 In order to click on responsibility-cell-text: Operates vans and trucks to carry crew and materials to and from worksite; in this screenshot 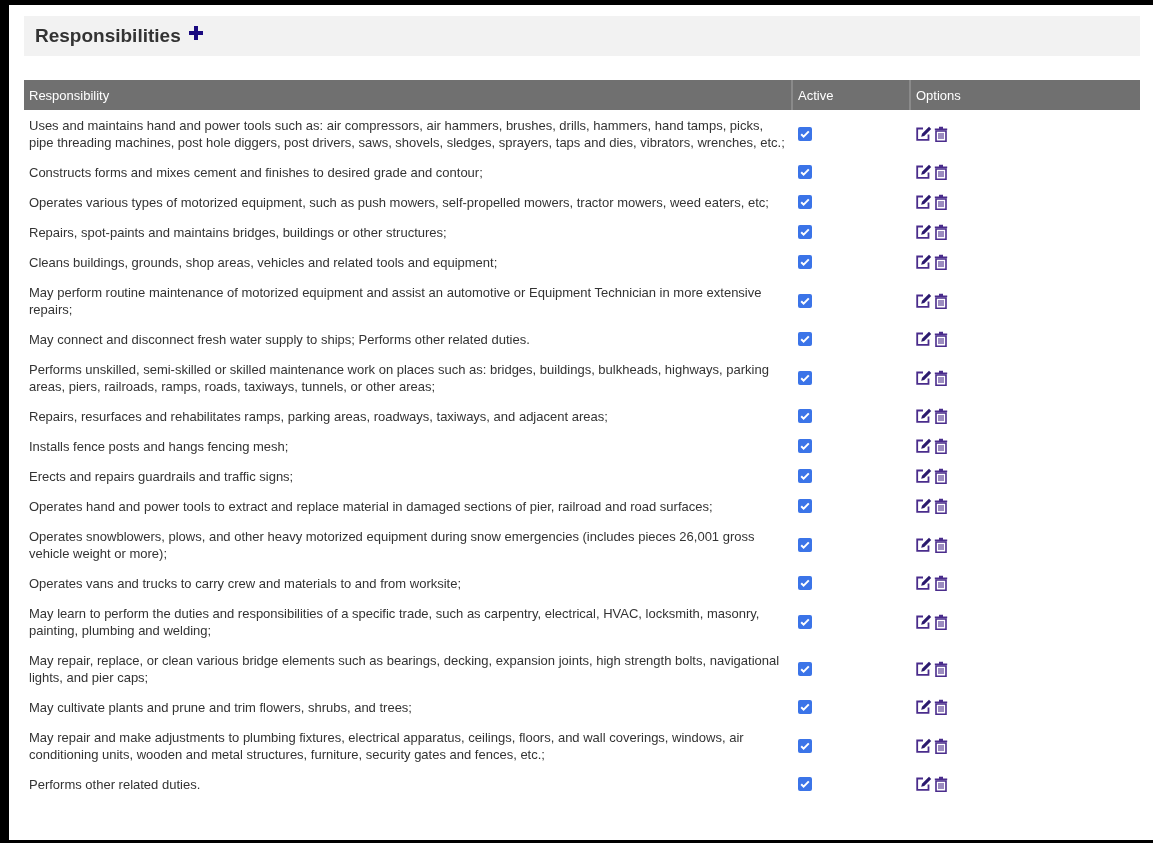, I will do `click(245, 583)`.